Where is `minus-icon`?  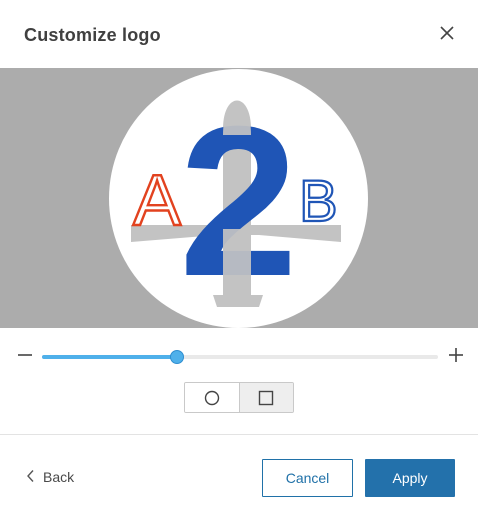
minus-icon is located at coordinates (25, 355).